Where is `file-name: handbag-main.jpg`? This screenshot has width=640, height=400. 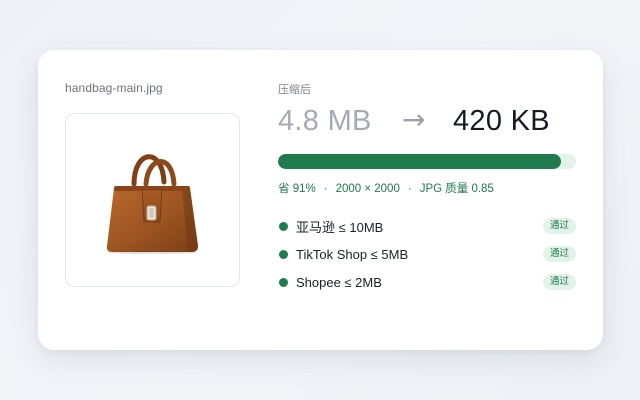
file-name: handbag-main.jpg is located at coordinates (114, 88).